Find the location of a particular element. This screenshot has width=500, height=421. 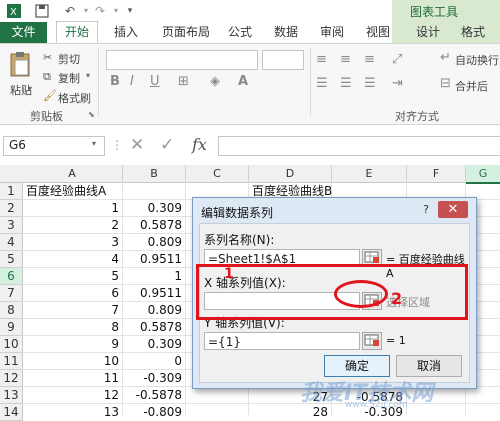

cell-a14: 13 is located at coordinates (71, 412).